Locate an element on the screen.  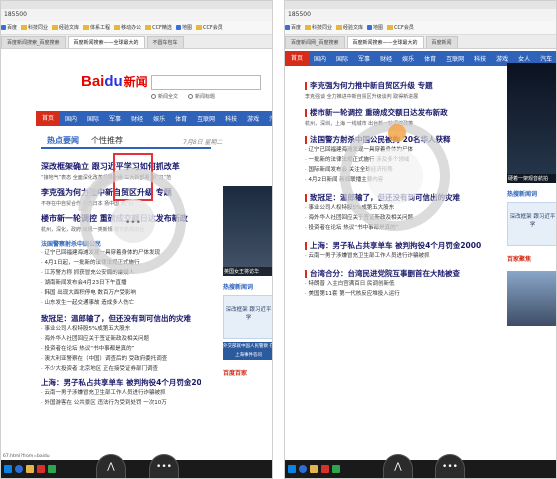
browser-tab: 百度新闻 is located at coordinates (441, 42).